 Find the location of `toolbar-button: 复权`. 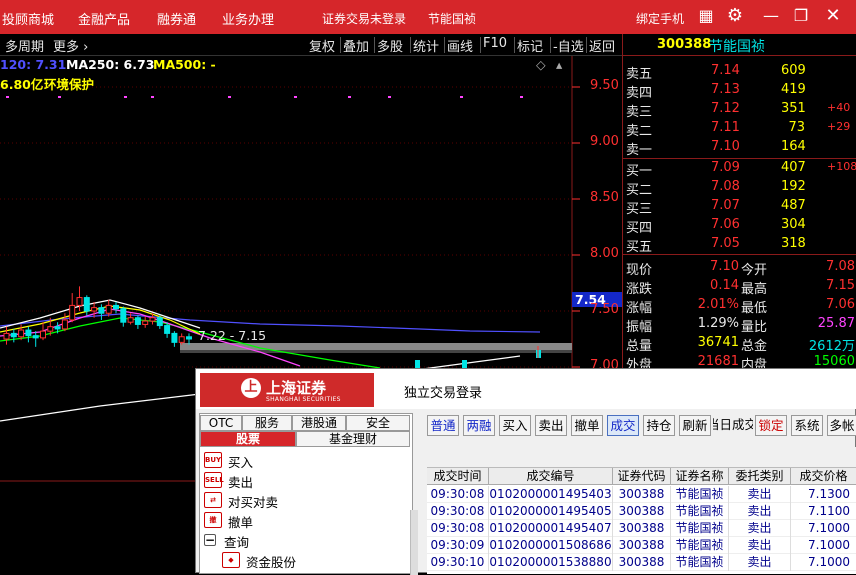

toolbar-button: 复权 is located at coordinates (322, 45).